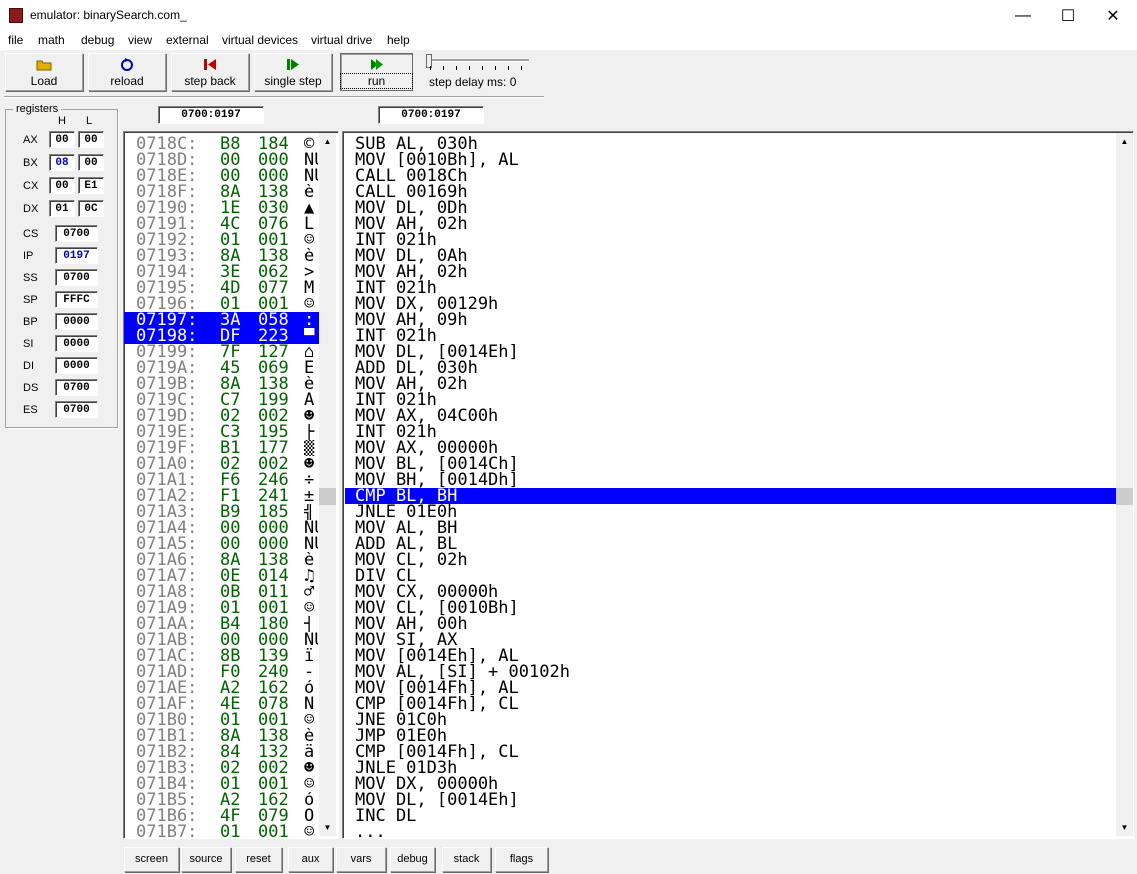 The width and height of the screenshot is (1137, 874). I want to click on disassembly-scrollbar: ▲ ▼, so click(1124, 484).